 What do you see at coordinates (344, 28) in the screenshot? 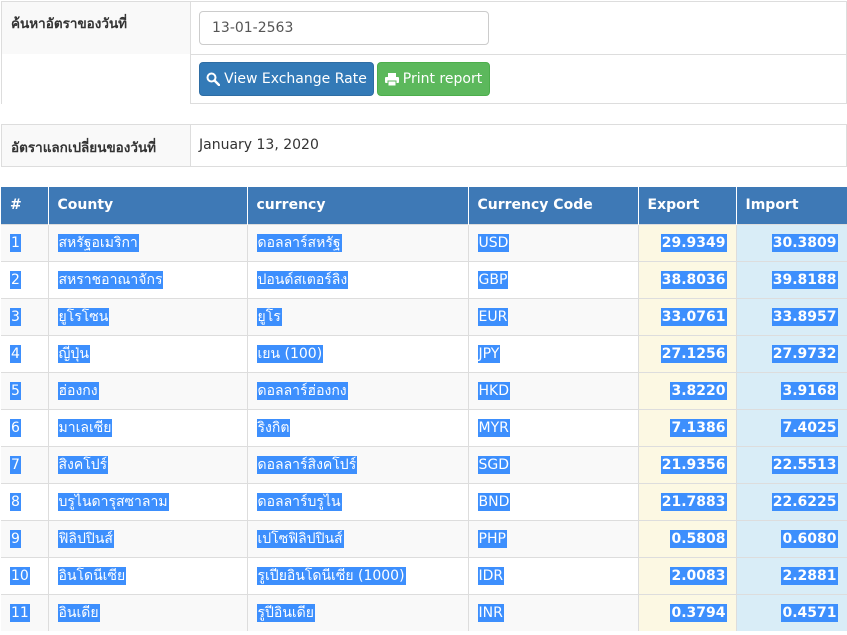
I see `date-input` at bounding box center [344, 28].